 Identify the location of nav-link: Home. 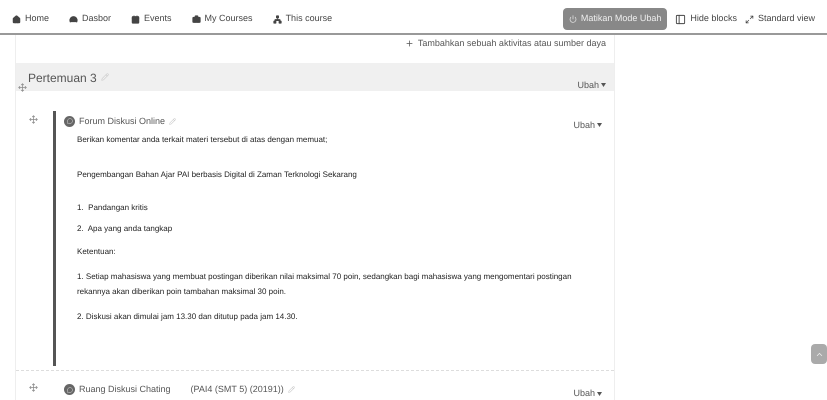
(31, 19).